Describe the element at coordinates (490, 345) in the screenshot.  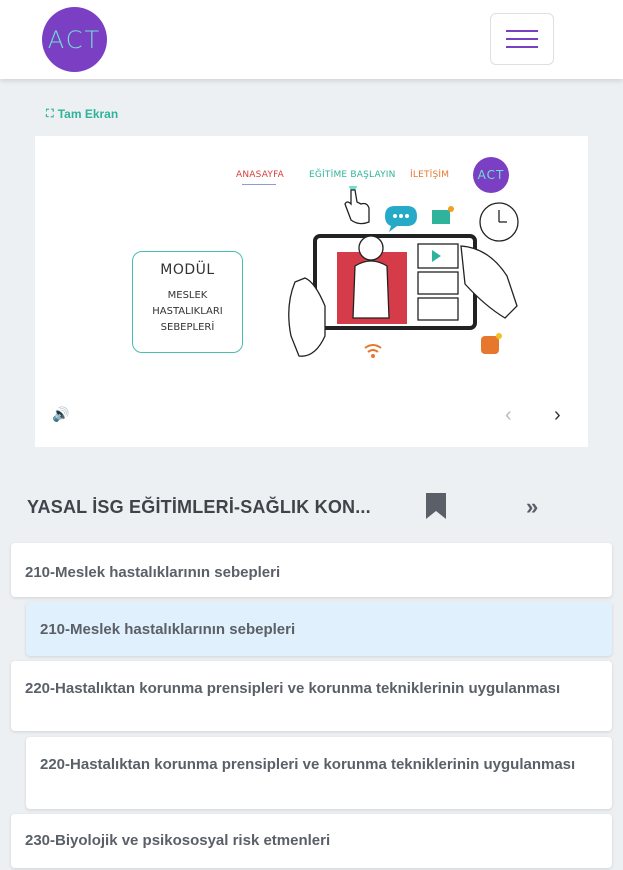
I see `orange-chat-icon` at that location.